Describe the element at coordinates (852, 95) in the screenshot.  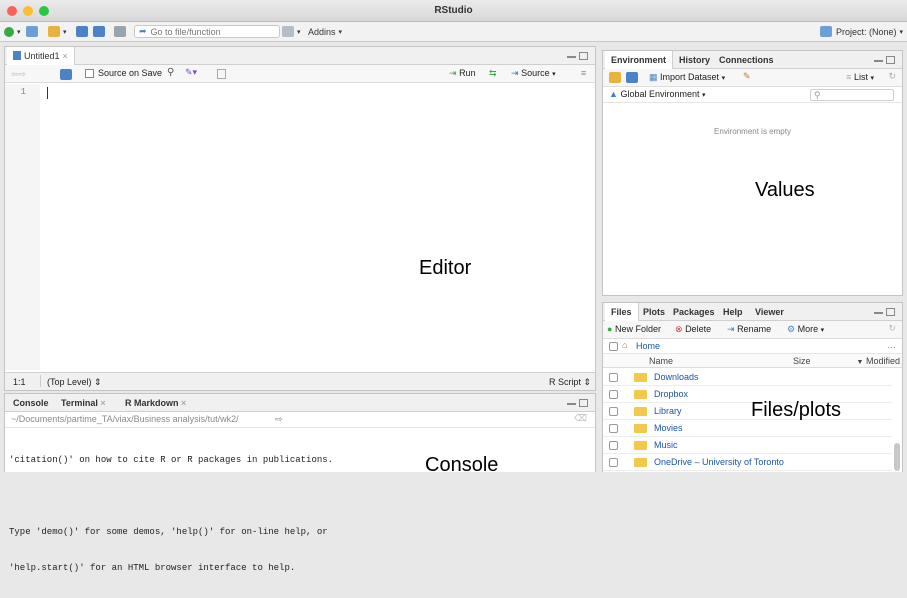
I see `environment-search-input: ⚲` at that location.